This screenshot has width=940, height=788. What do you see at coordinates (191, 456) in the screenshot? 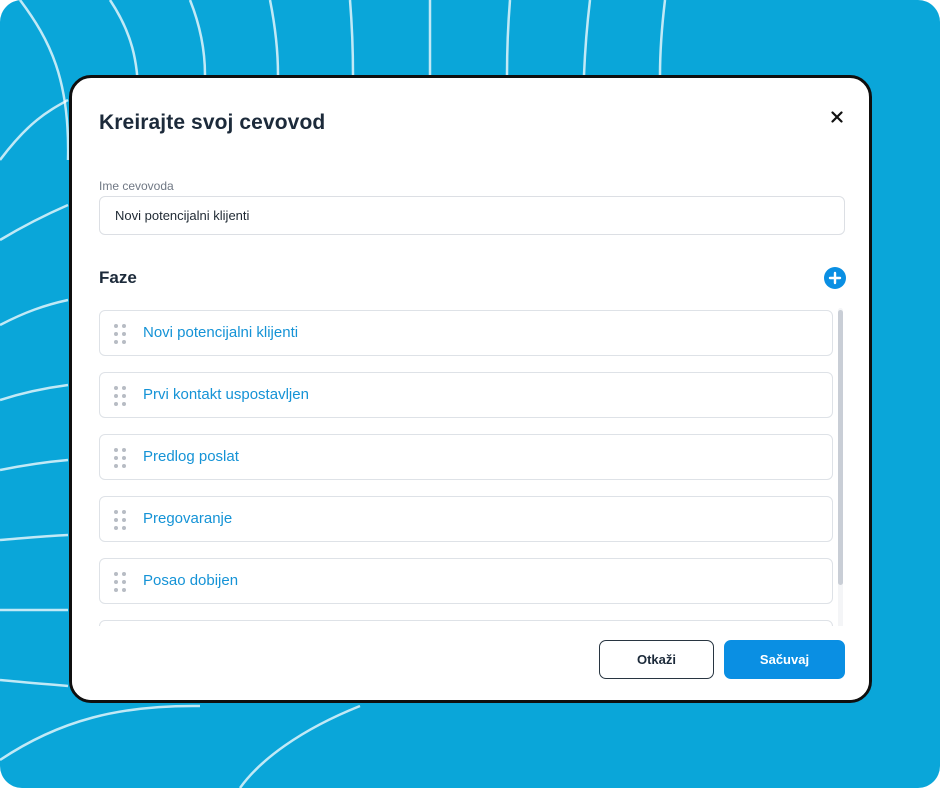
I see `stage-label: Predlog poslat` at bounding box center [191, 456].